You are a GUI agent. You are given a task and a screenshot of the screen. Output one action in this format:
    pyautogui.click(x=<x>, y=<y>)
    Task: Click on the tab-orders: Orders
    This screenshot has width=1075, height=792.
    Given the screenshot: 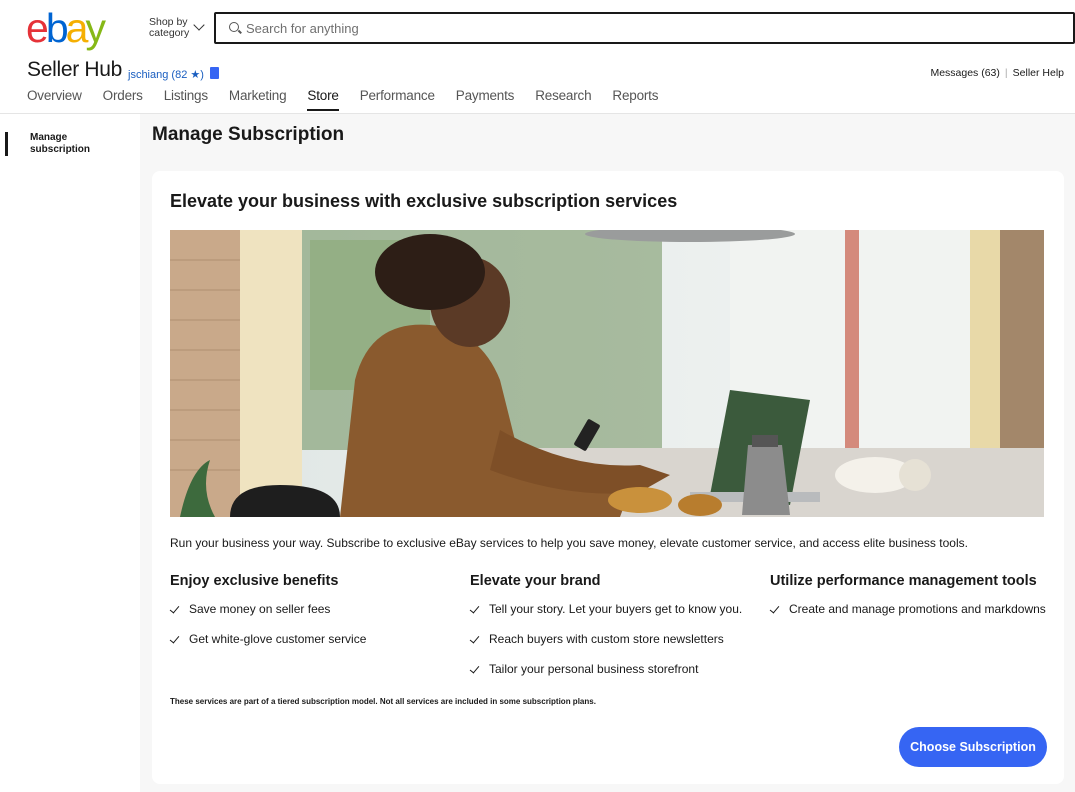 What is the action you would take?
    pyautogui.click(x=123, y=98)
    